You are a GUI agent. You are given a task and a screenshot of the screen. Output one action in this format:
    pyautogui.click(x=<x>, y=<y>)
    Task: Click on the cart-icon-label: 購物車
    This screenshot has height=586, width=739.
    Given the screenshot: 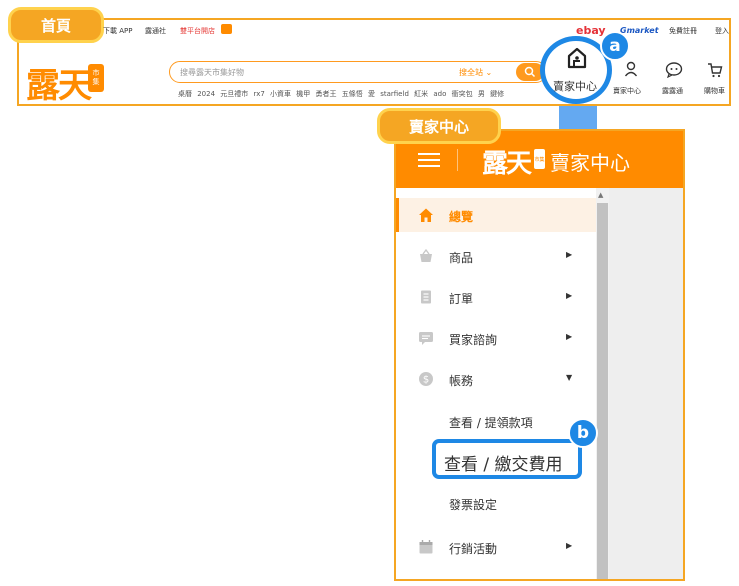 What is the action you would take?
    pyautogui.click(x=714, y=91)
    